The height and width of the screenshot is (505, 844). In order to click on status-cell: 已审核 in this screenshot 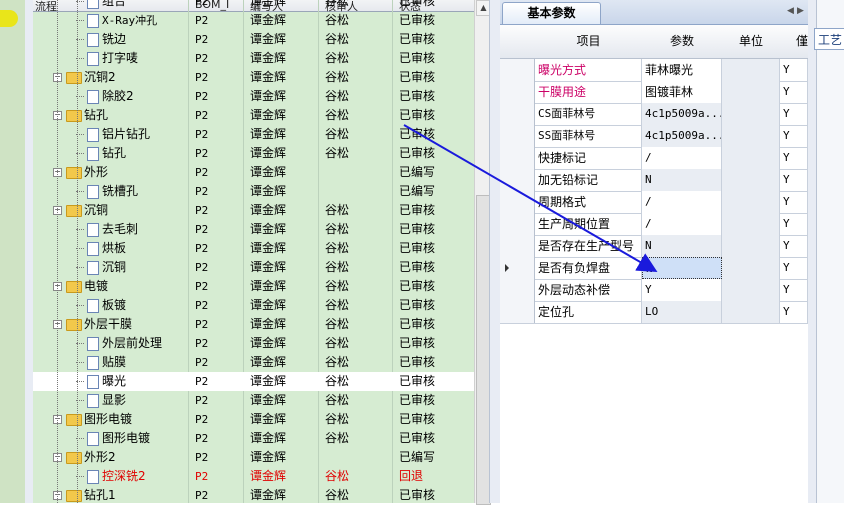, I will do `click(417, 362)`.